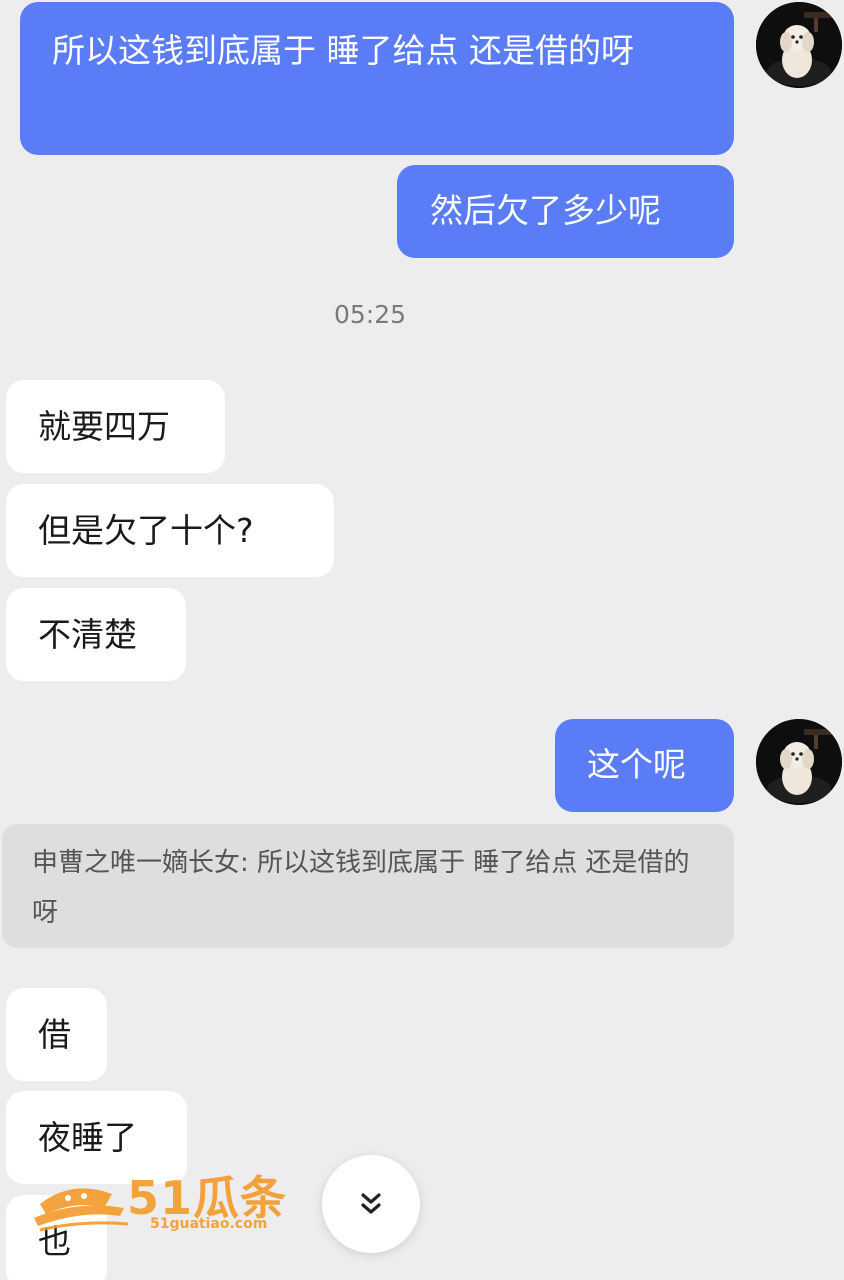 Image resolution: width=844 pixels, height=1280 pixels. What do you see at coordinates (209, 1224) in the screenshot?
I see `watermark-url: 51guatiao.com` at bounding box center [209, 1224].